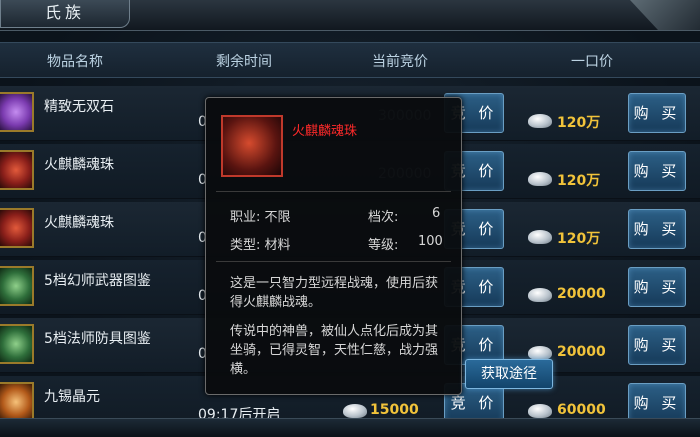  What do you see at coordinates (592, 62) in the screenshot?
I see `header-buyout-price: 一口价` at bounding box center [592, 62].